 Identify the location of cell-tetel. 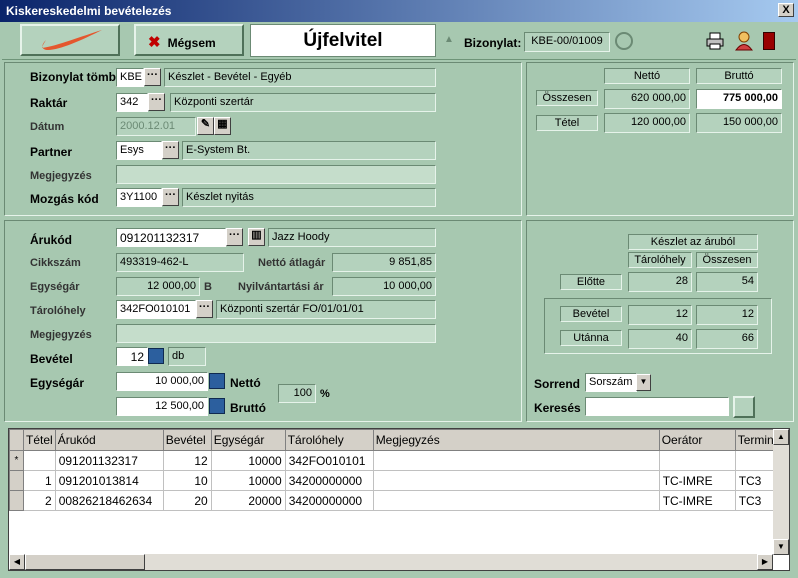
(39, 460).